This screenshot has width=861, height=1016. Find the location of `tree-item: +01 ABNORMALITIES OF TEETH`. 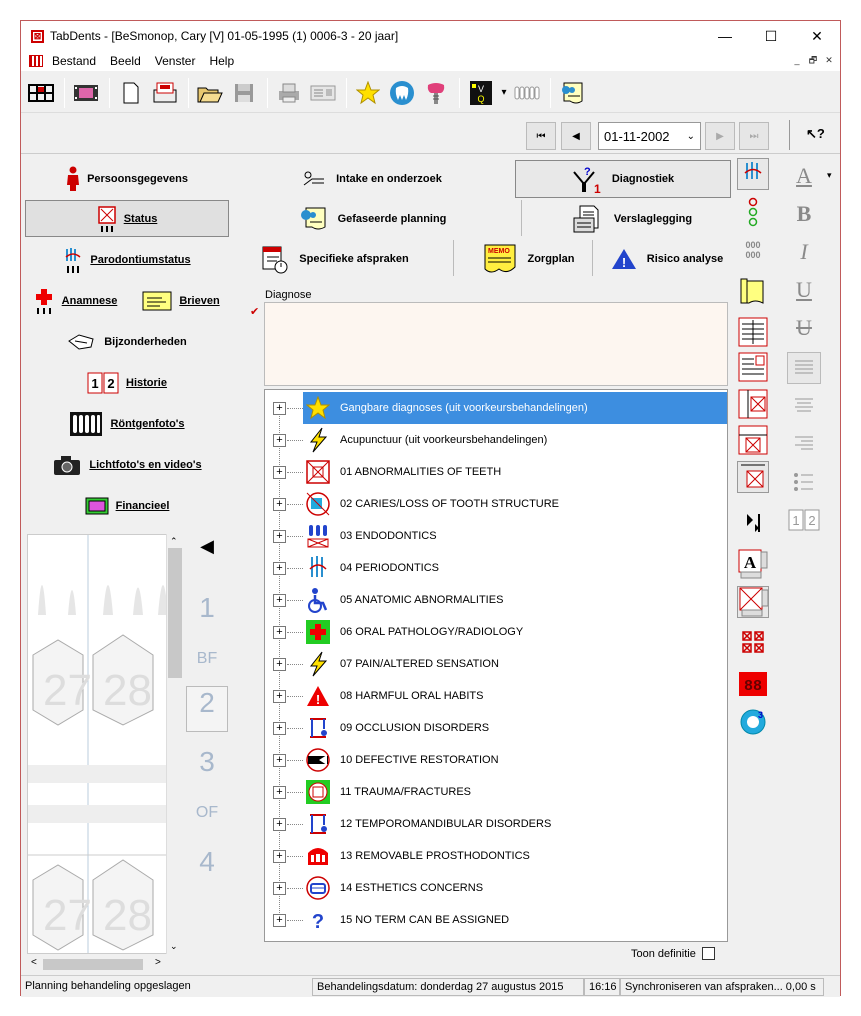

tree-item: +01 ABNORMALITIES OF TEETH is located at coordinates (496, 472).